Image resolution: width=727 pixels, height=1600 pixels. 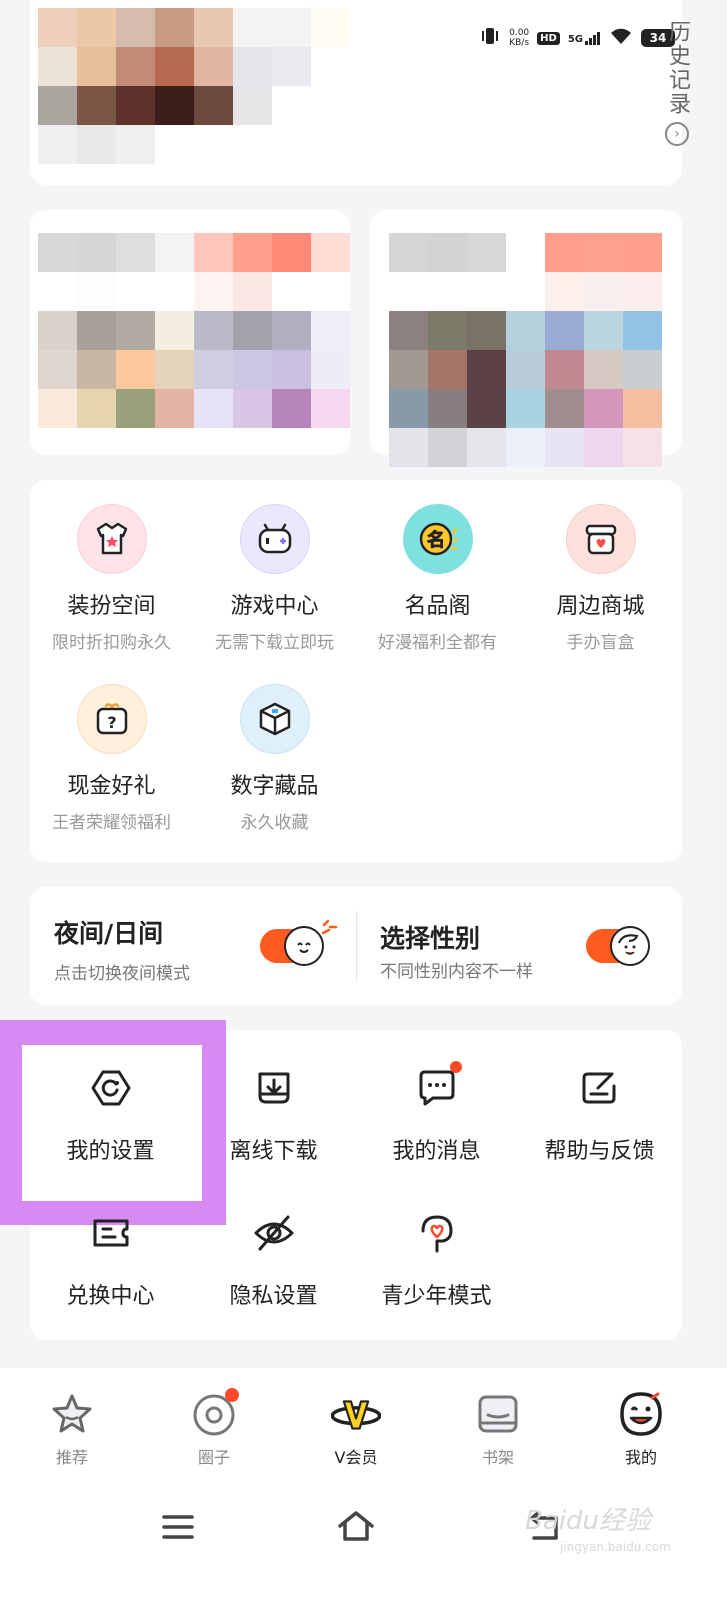 What do you see at coordinates (274, 719) in the screenshot?
I see `cube-icon` at bounding box center [274, 719].